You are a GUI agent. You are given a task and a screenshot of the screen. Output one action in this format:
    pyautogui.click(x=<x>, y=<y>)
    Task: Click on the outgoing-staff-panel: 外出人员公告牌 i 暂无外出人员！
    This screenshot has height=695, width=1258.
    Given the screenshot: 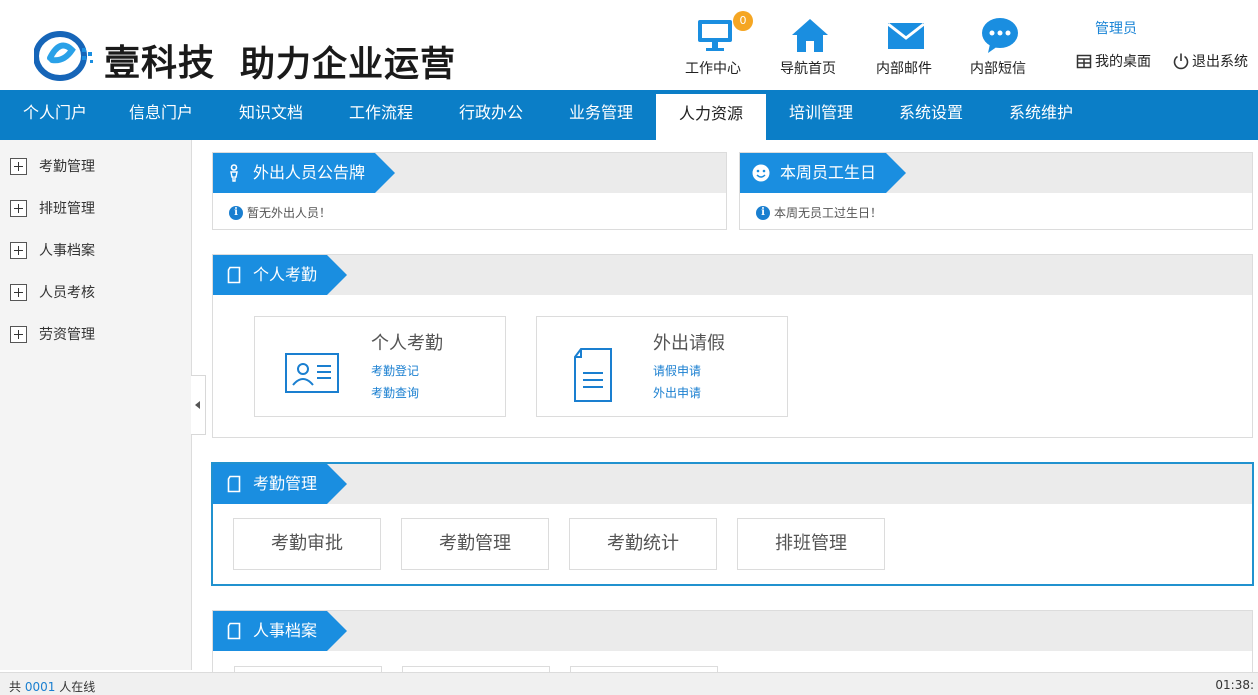 What is the action you would take?
    pyautogui.click(x=469, y=191)
    